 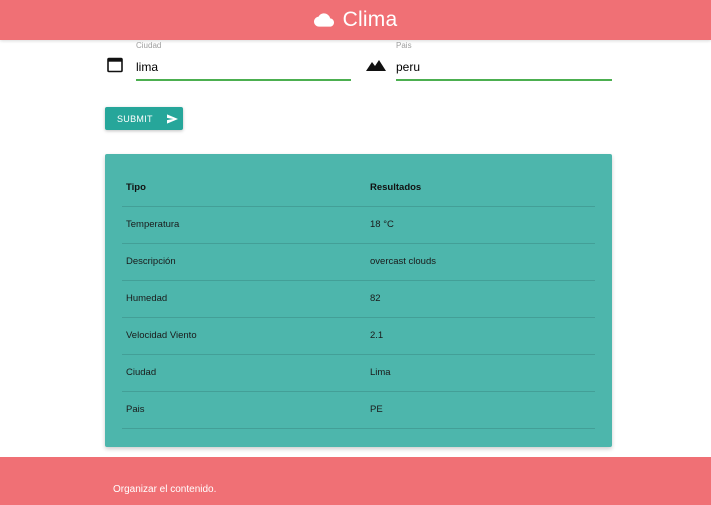 I want to click on row-type: Descripción, so click(x=244, y=262).